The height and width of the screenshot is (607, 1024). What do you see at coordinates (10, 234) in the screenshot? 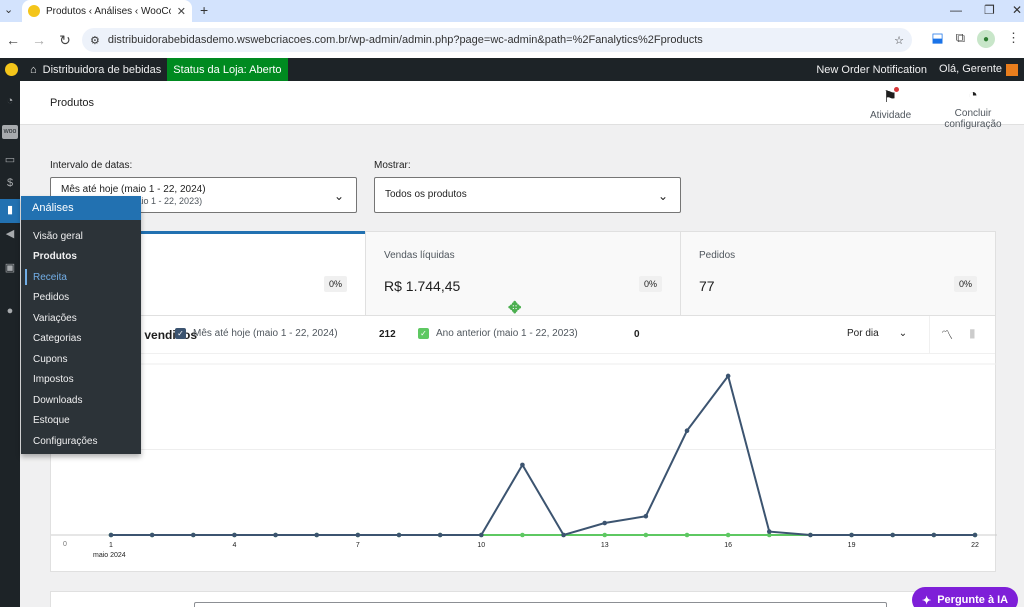
I see `marketing-megaphone-icon: ◀` at bounding box center [10, 234].